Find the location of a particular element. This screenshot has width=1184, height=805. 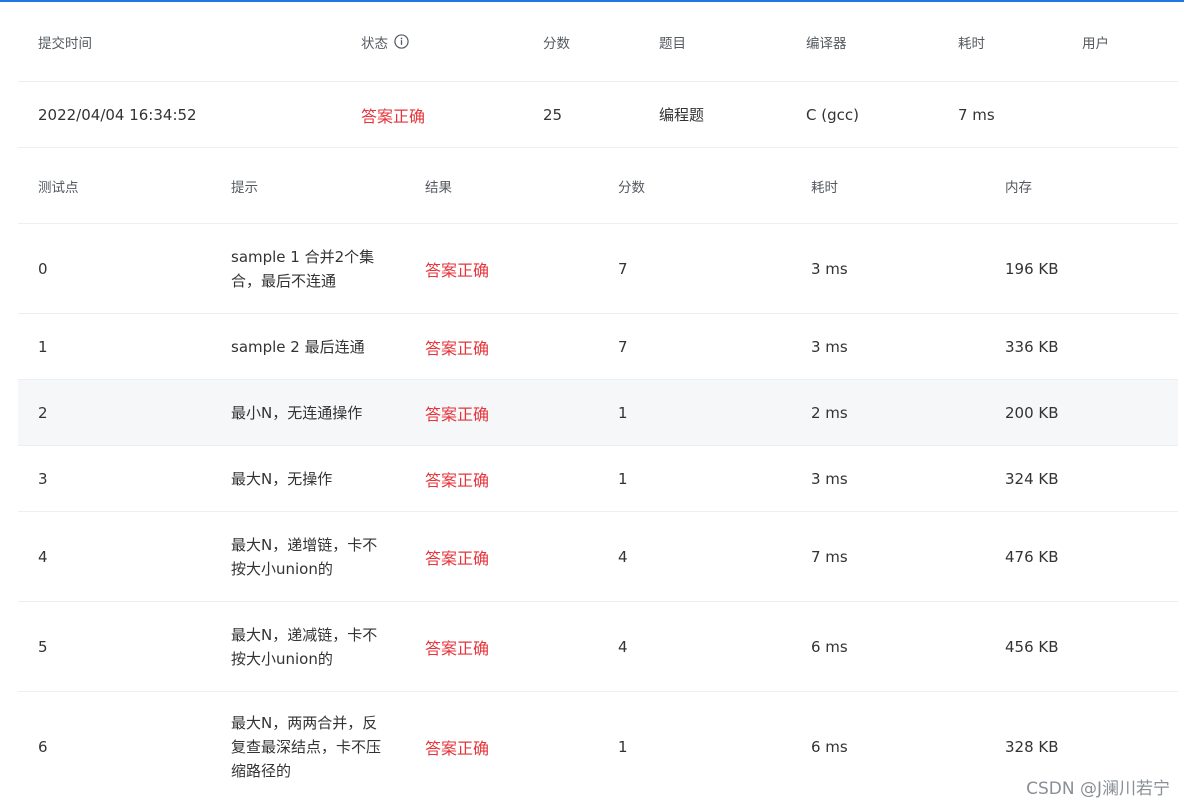

test-id: 3 is located at coordinates (43, 478).